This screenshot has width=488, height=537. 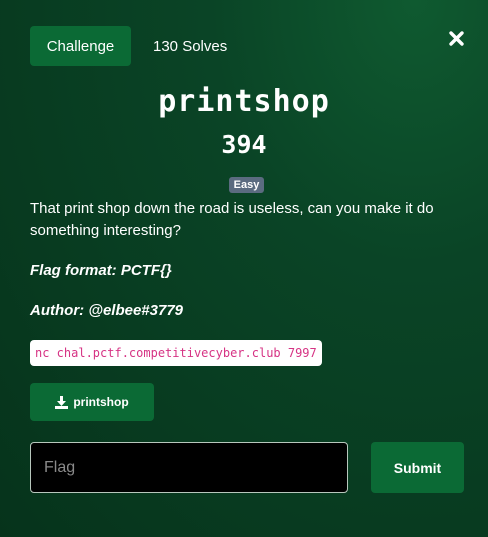 I want to click on difficulty-badge: Easy, so click(x=246, y=185).